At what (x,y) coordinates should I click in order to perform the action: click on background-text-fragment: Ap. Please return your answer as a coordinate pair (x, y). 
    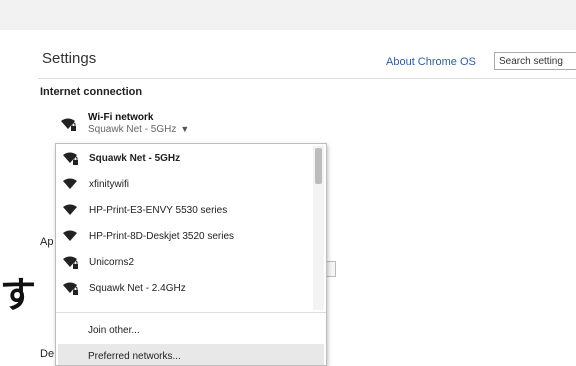
    Looking at the image, I should click on (47, 242).